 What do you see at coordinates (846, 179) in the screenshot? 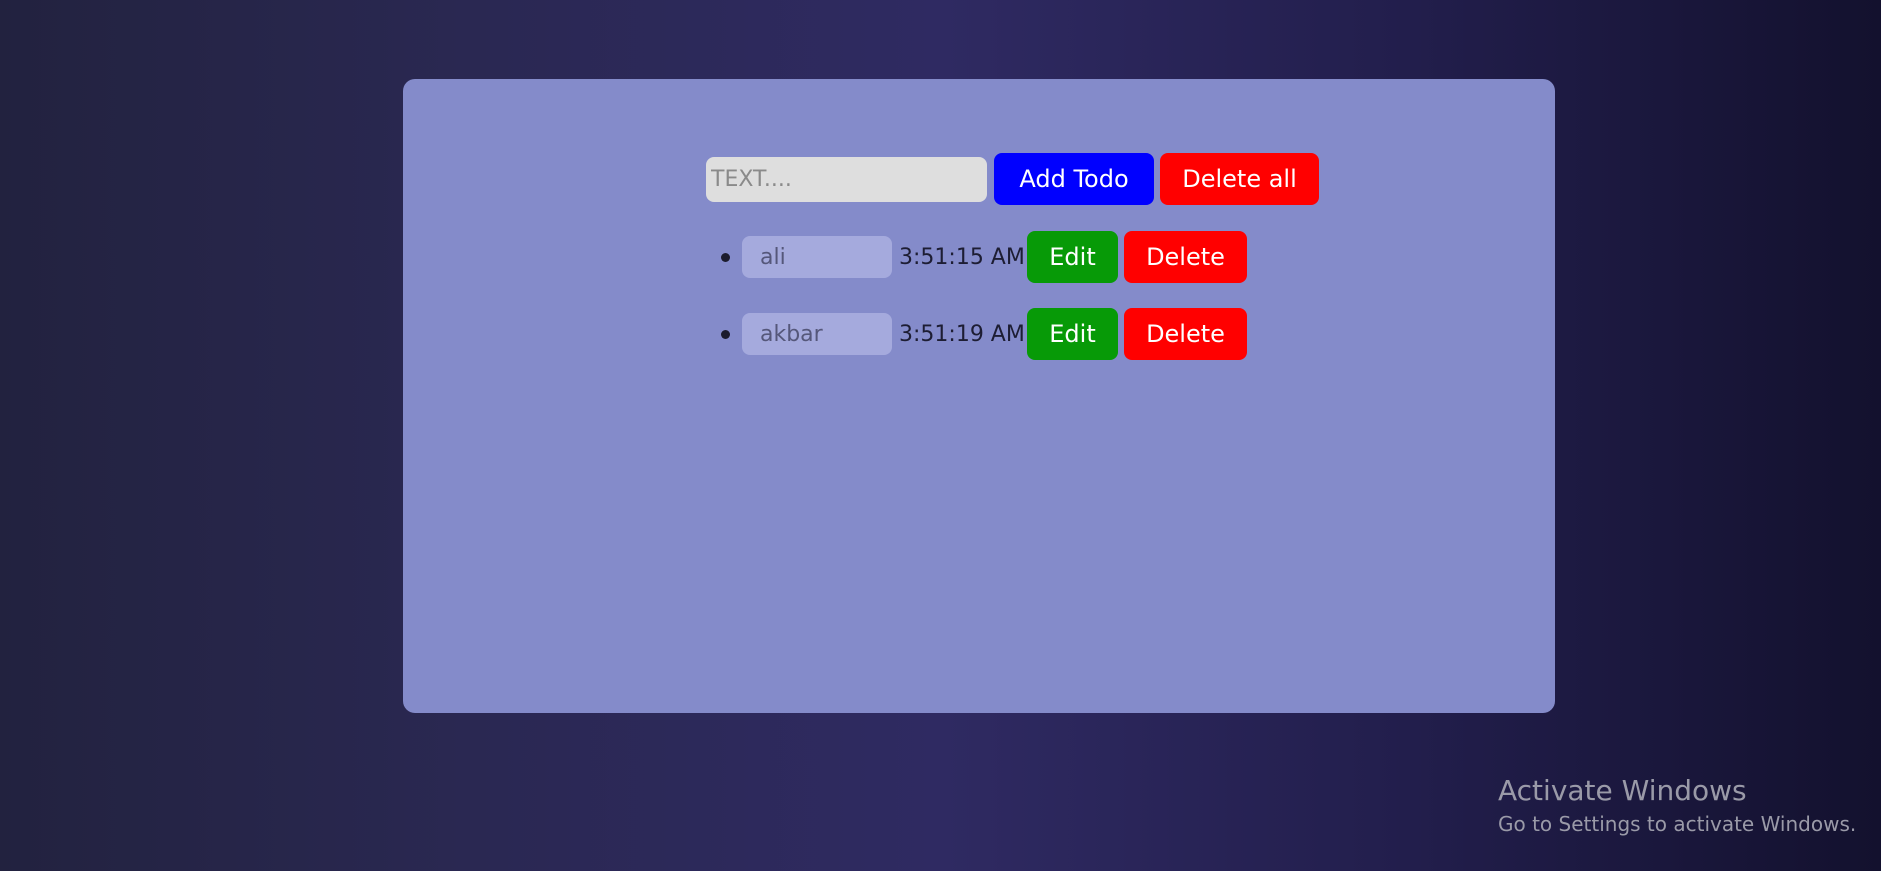
I see `todo-text-input` at bounding box center [846, 179].